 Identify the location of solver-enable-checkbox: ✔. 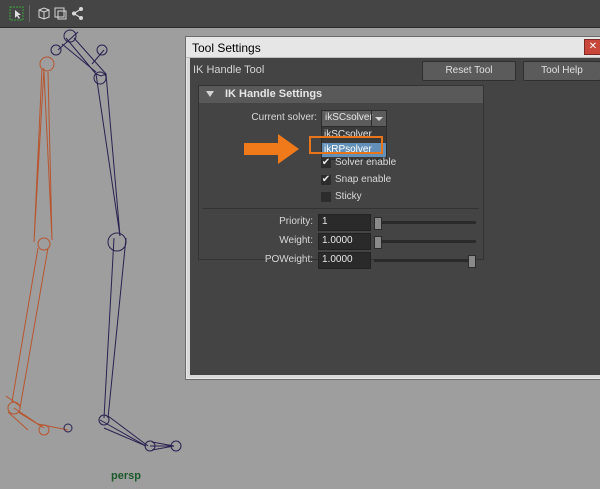
(326, 163).